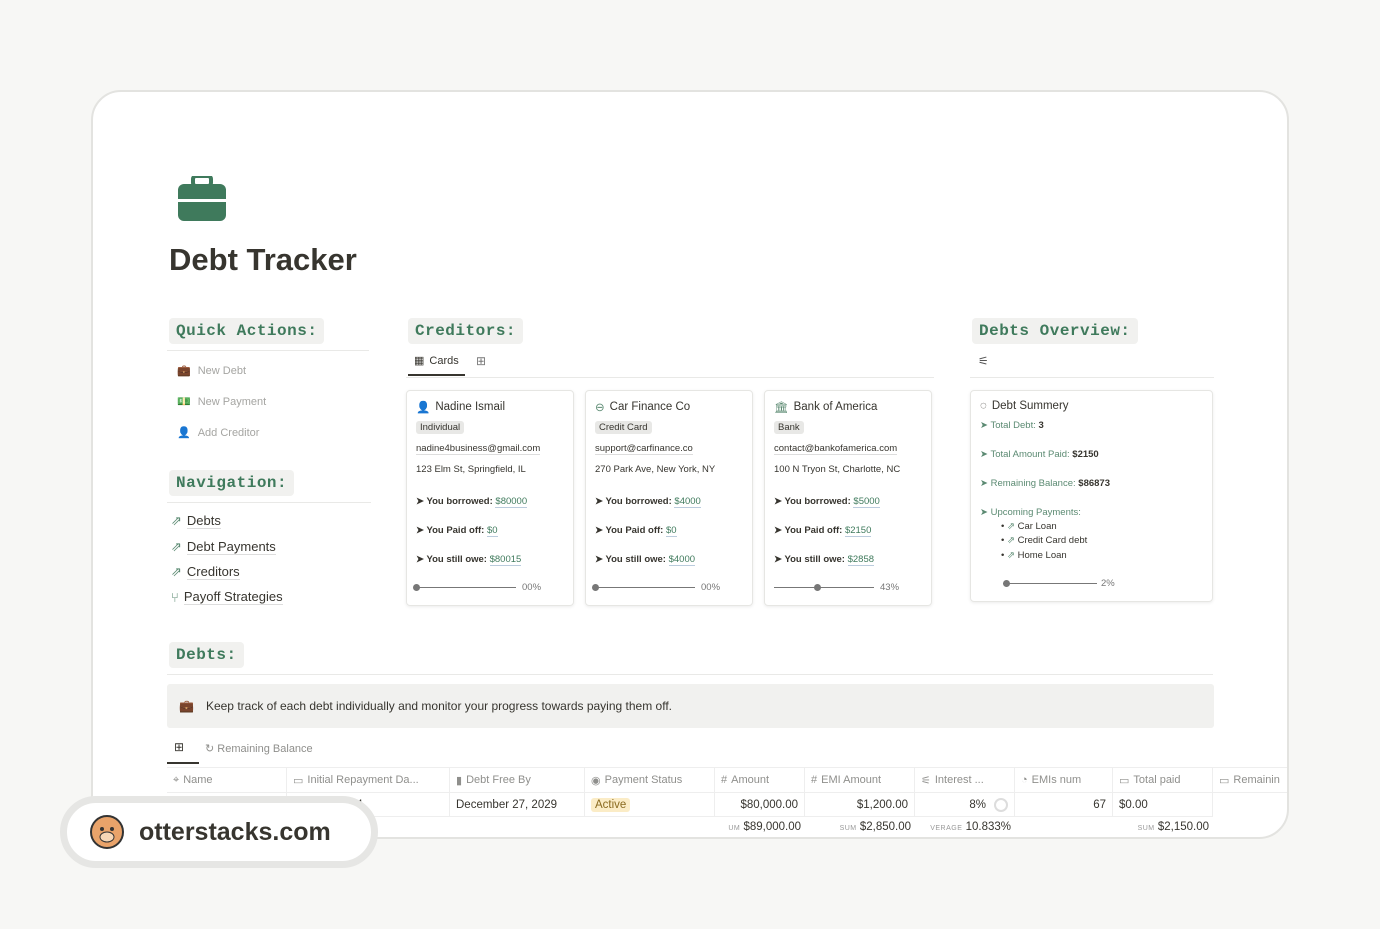  I want to click on briefcase-icon, so click(202, 198).